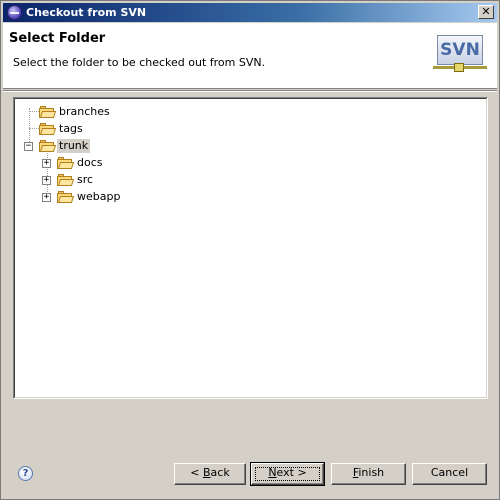  Describe the element at coordinates (196, 472) in the screenshot. I see `back-button-prefix: <` at that location.